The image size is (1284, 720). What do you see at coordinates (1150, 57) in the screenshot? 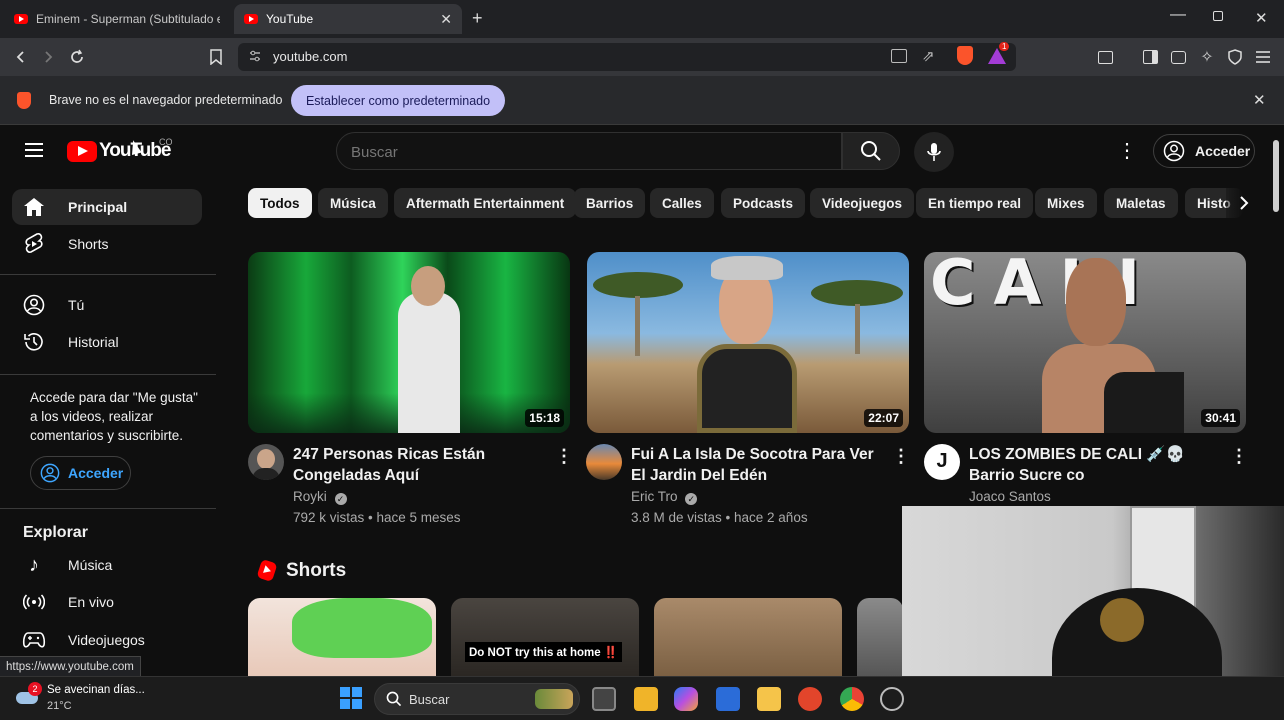
I see `sidebar-toggle-icon` at bounding box center [1150, 57].